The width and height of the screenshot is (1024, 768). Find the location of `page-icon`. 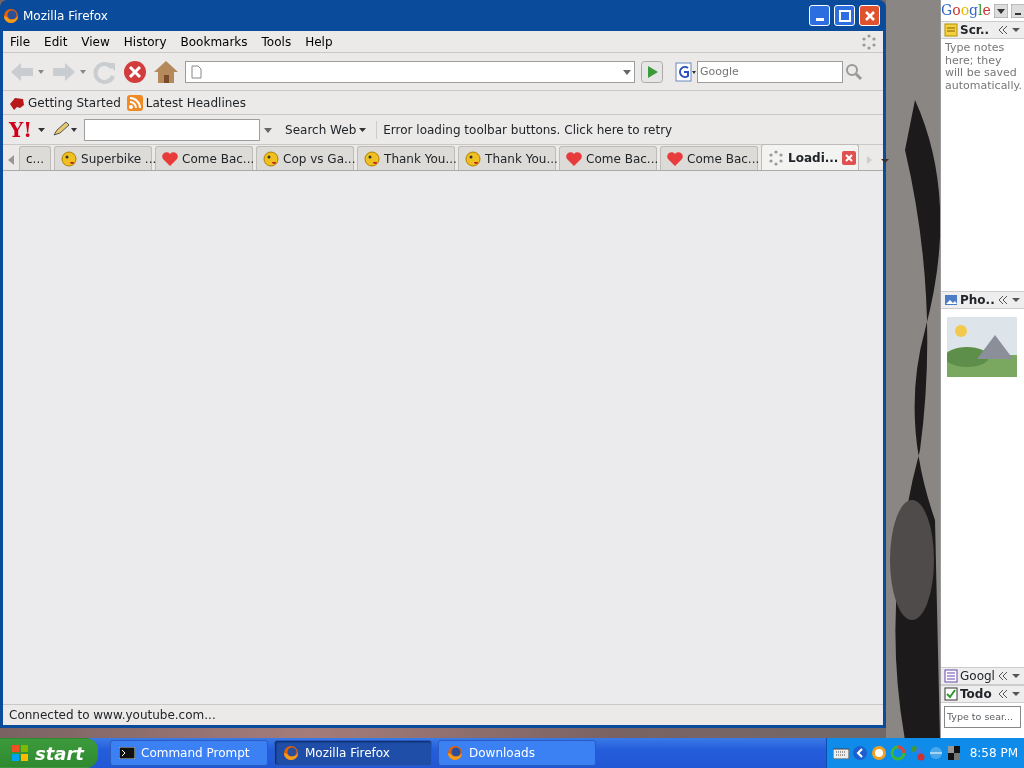

page-icon is located at coordinates (196, 71).